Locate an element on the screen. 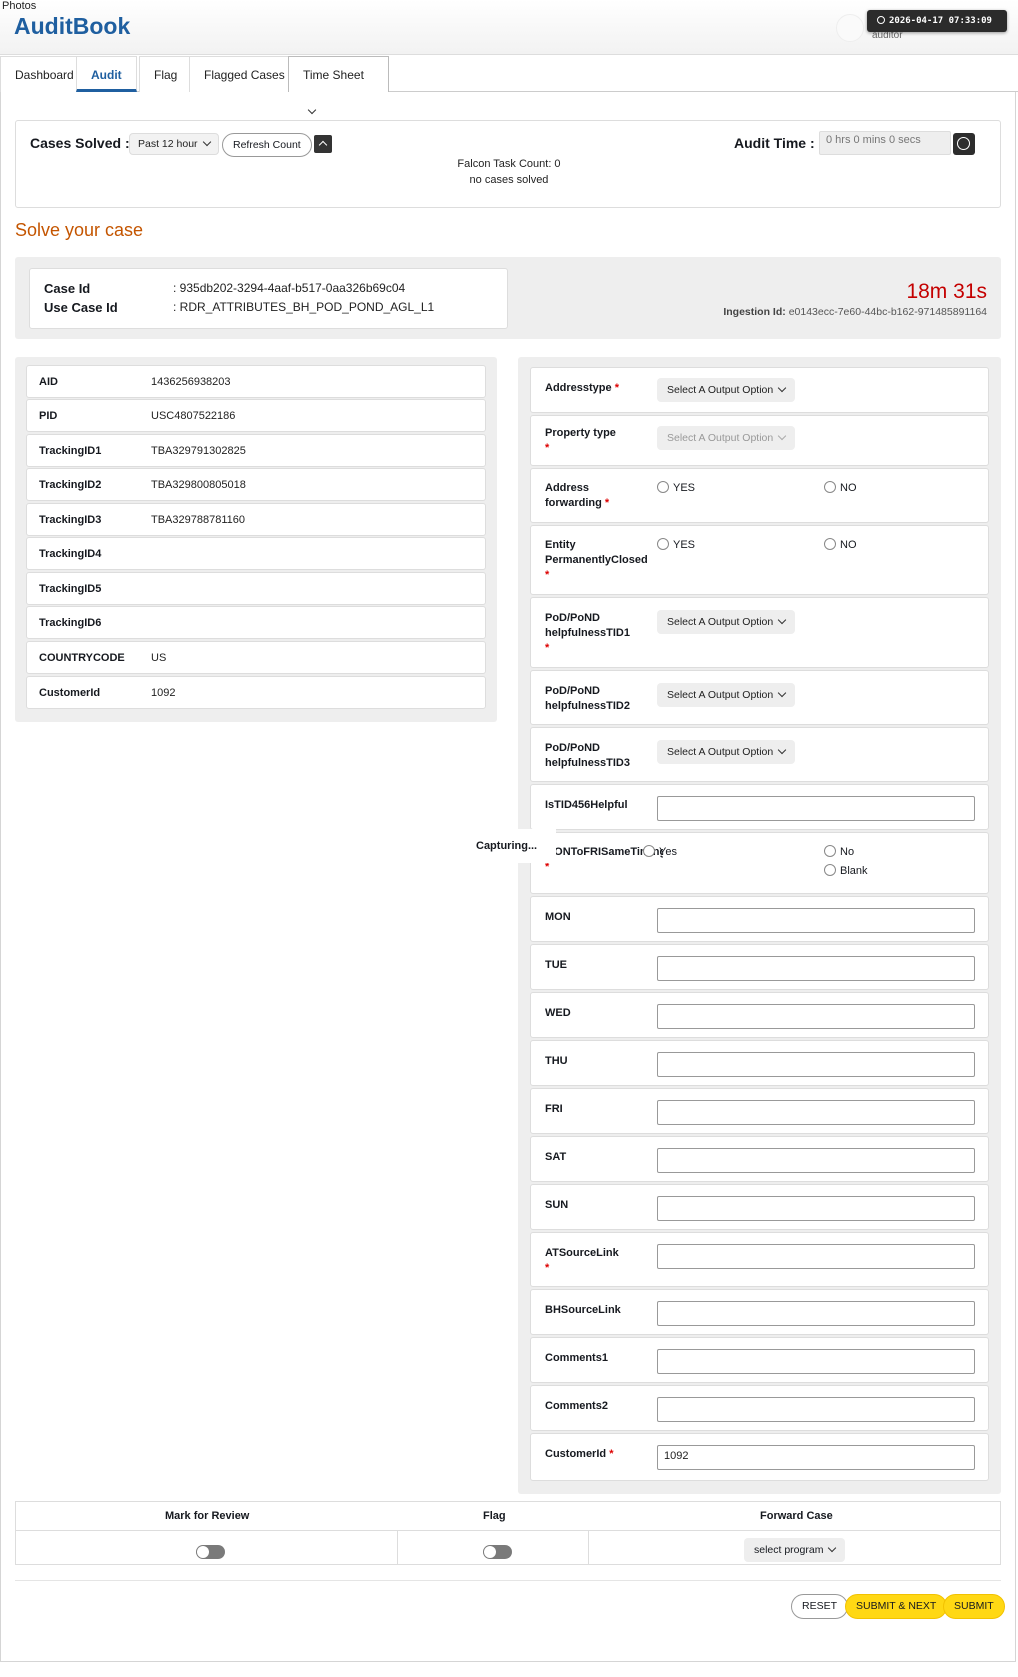  field-label: Addresstype * is located at coordinates (599, 388).